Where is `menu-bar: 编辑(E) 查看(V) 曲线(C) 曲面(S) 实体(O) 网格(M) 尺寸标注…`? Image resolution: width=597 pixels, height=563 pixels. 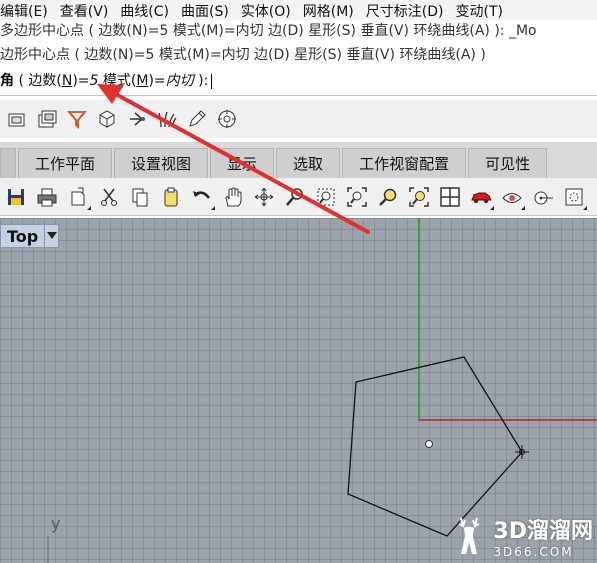 menu-bar: 编辑(E) 查看(V) 曲线(C) 曲面(S) 实体(O) 网格(M) 尺寸标注… is located at coordinates (298, 11).